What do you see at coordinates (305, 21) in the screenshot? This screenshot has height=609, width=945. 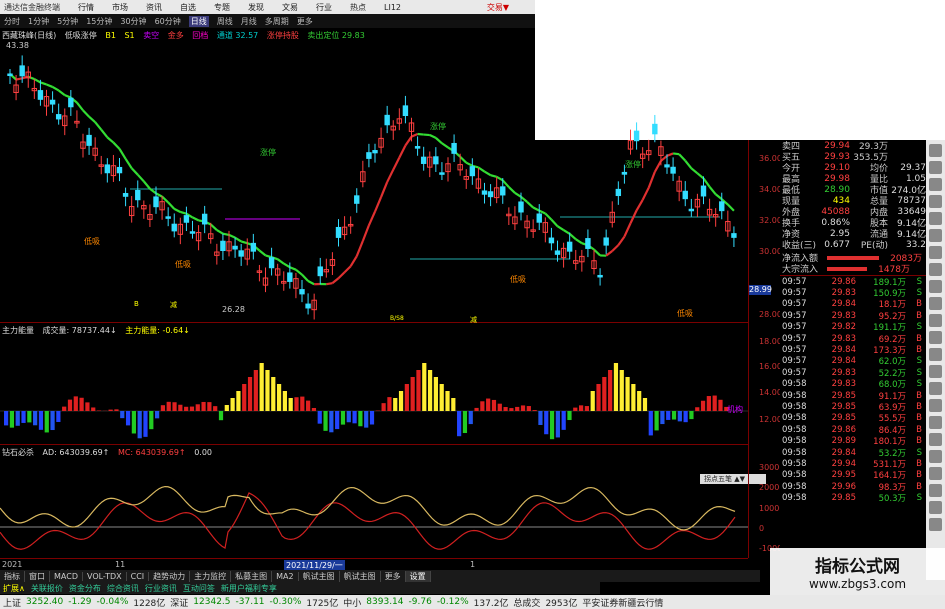 I see `period-tab: 更多` at bounding box center [305, 21].